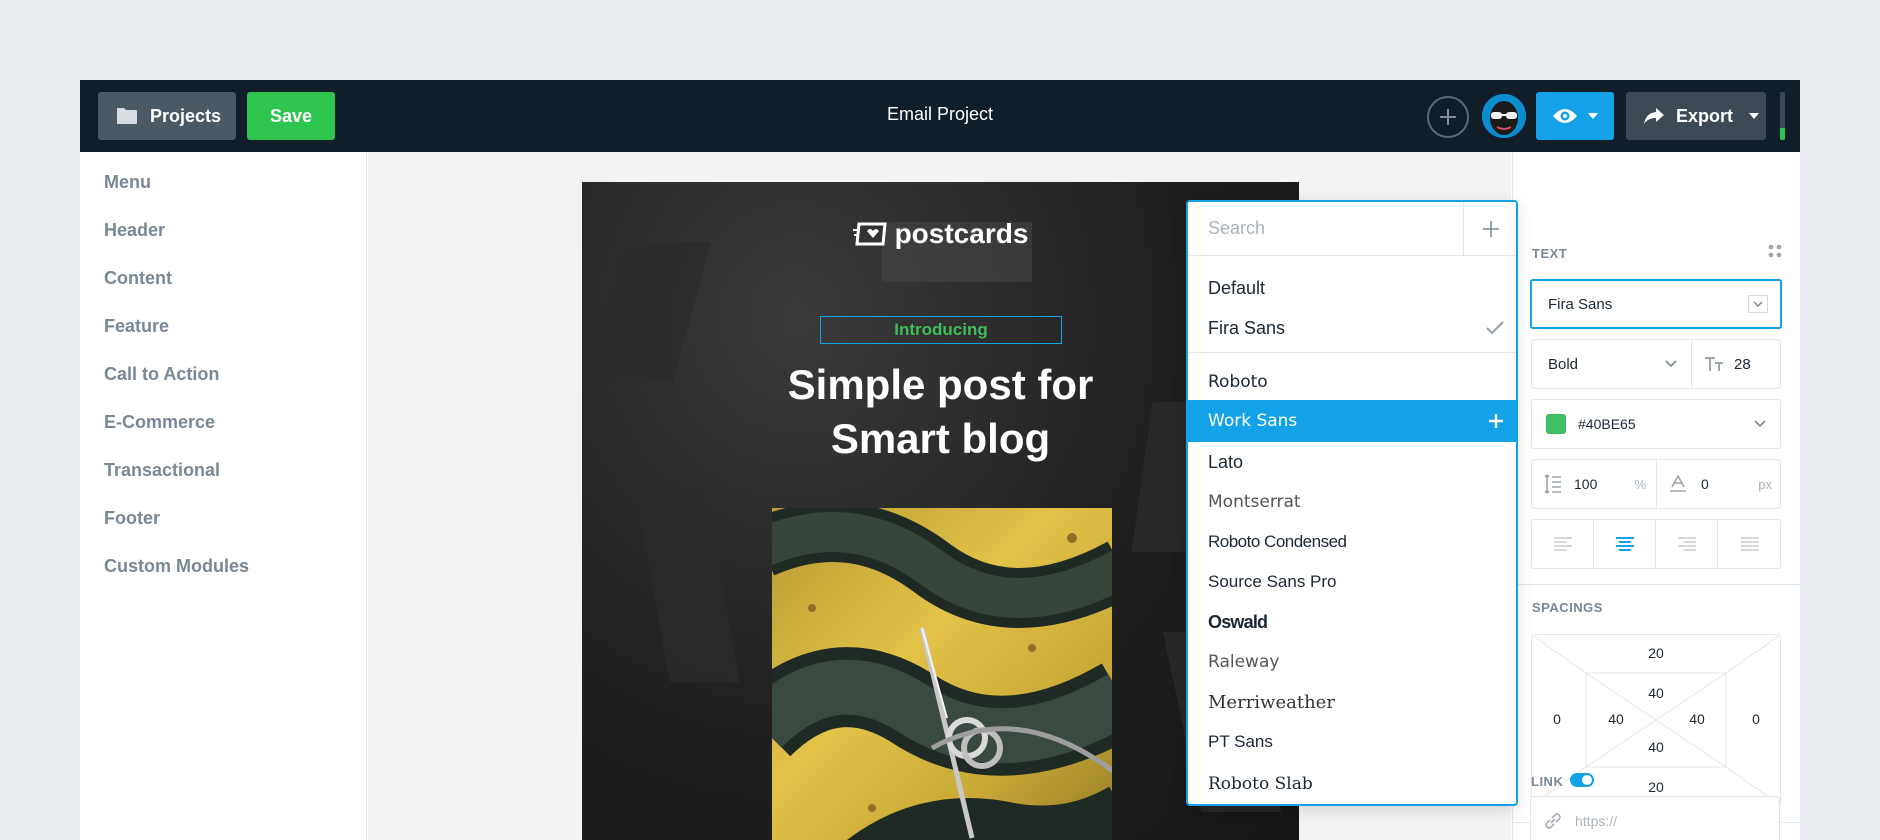 The image size is (1880, 840). I want to click on top-bar: Projects Save Email Project Export, so click(940, 116).